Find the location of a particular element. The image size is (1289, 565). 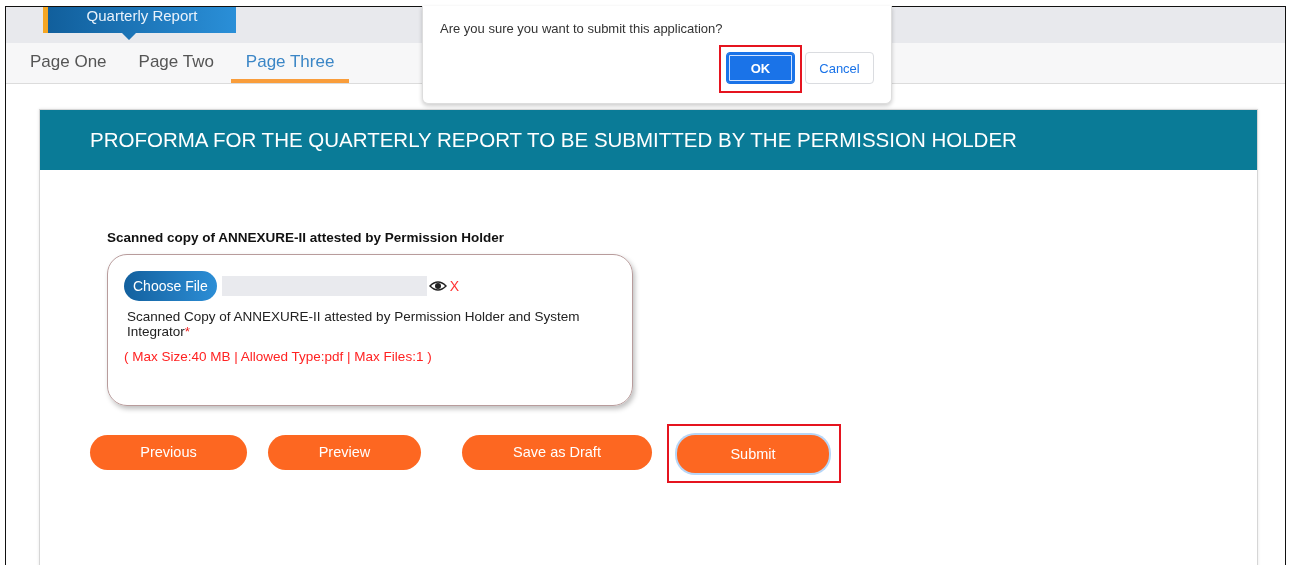

form-button: Submit is located at coordinates (753, 454).